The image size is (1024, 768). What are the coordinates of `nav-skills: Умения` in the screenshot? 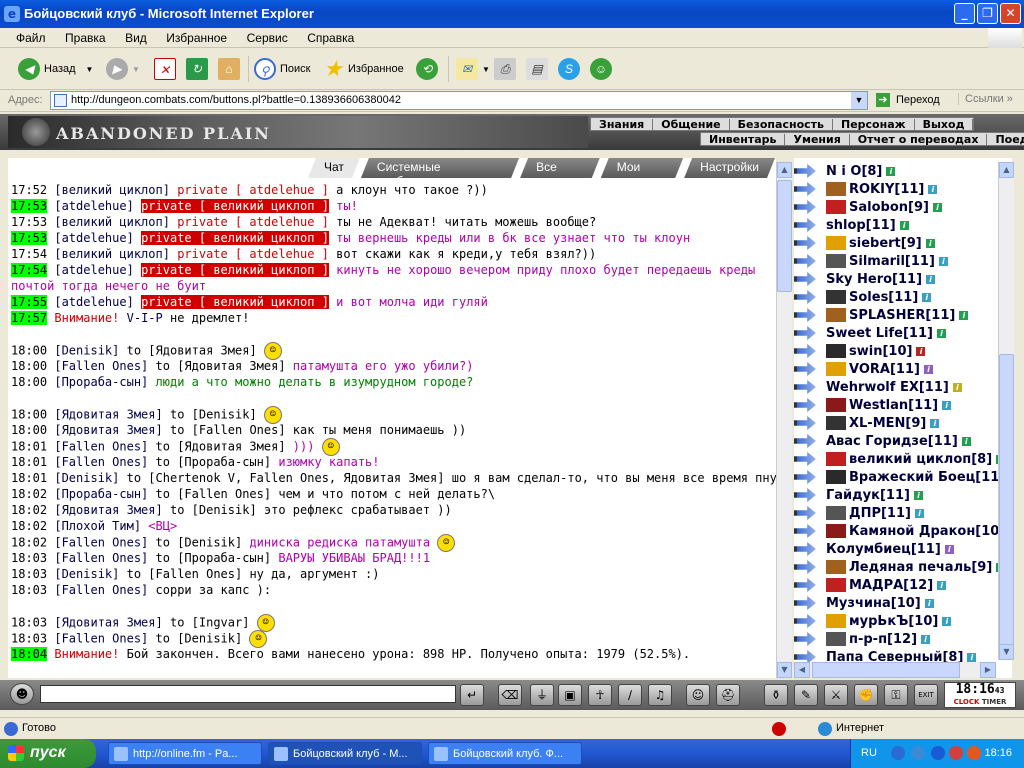 It's located at (817, 140).